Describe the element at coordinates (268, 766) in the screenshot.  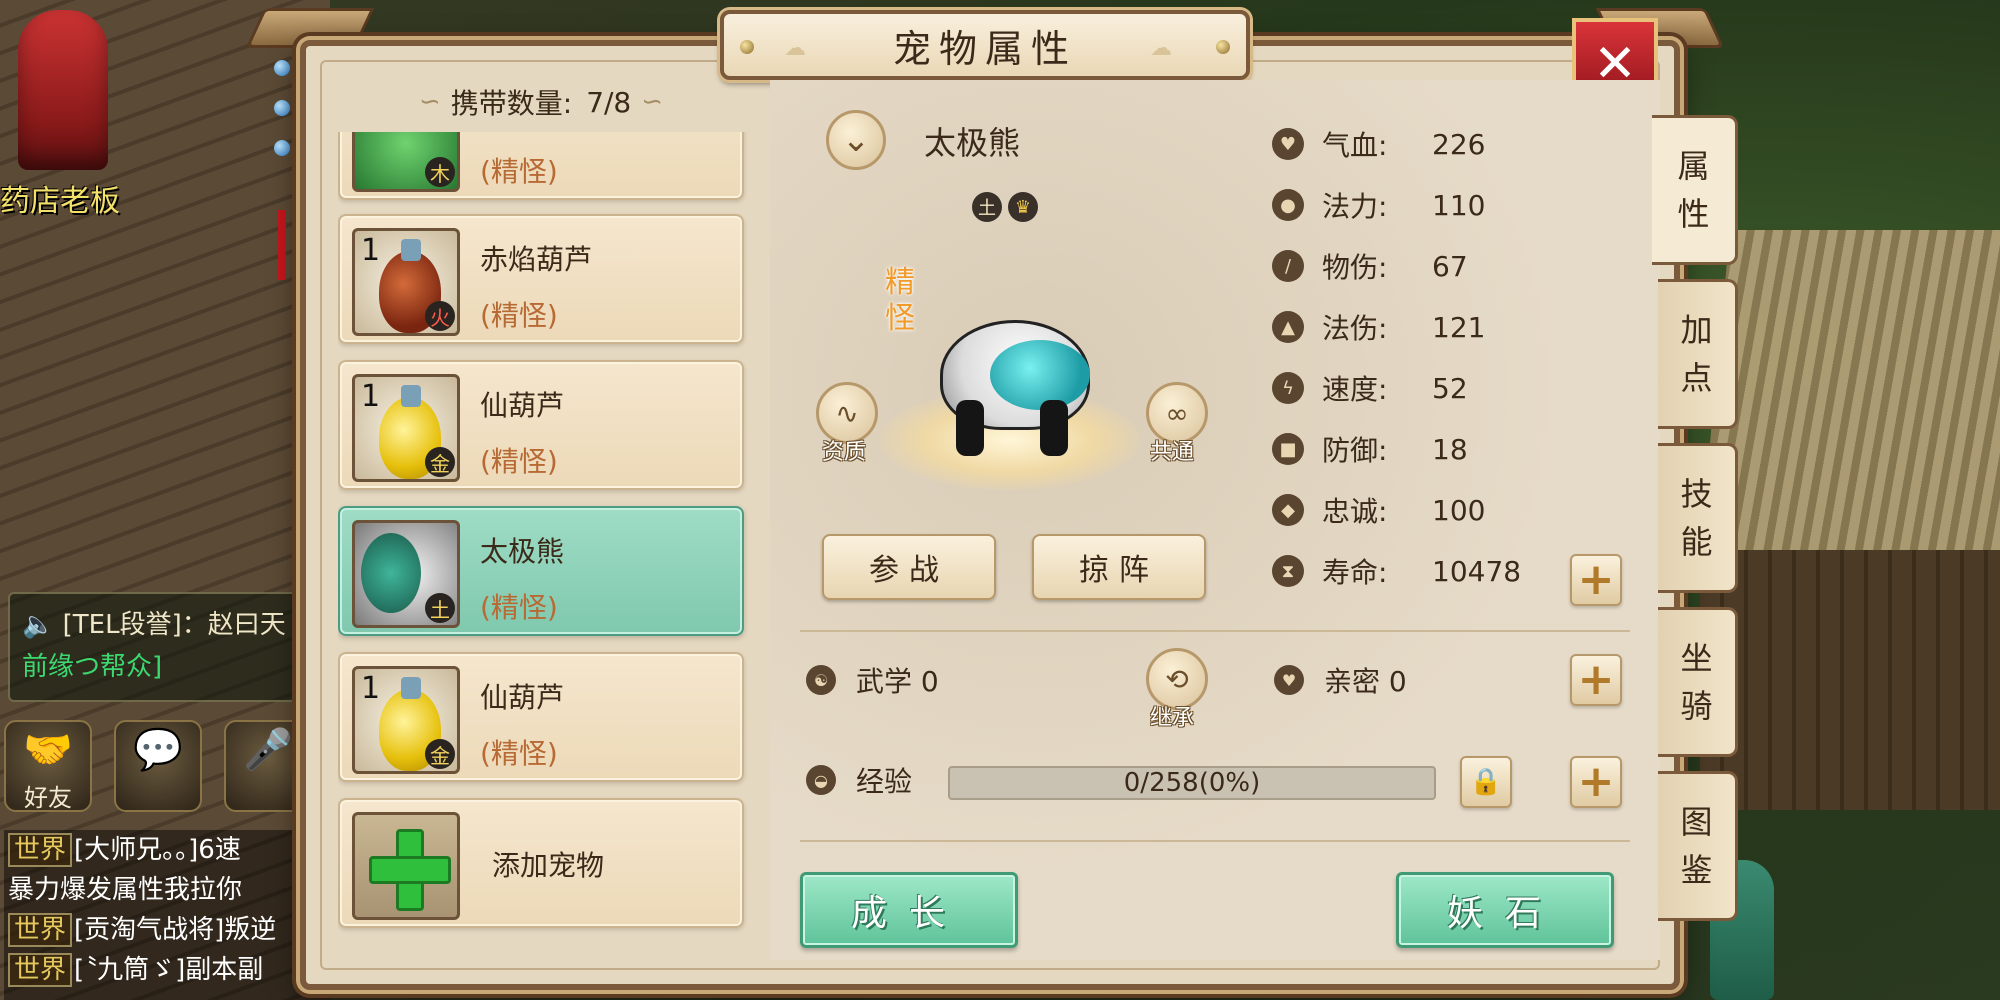
I see `voice-button: 🎤` at that location.